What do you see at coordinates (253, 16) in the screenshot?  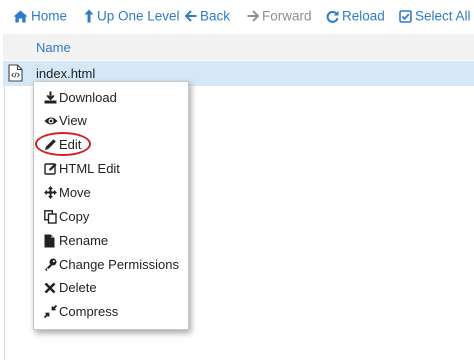 I see `arrow-right-icon` at bounding box center [253, 16].